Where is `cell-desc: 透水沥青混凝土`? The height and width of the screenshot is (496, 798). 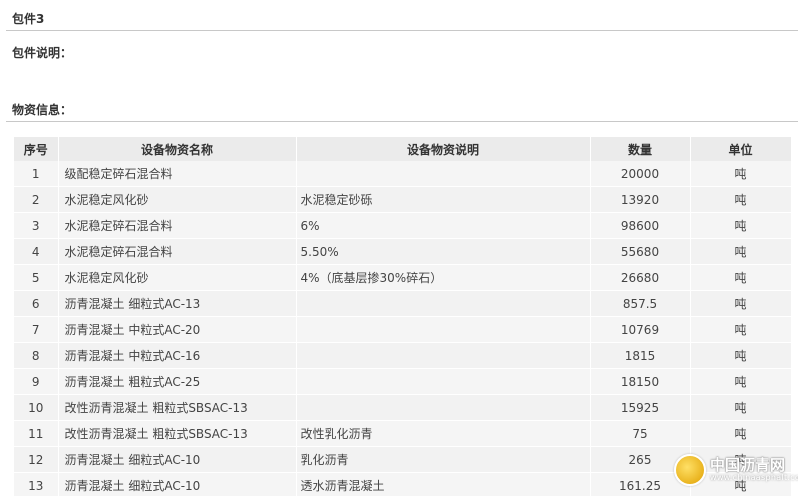 cell-desc: 透水沥青混凝土 is located at coordinates (443, 484).